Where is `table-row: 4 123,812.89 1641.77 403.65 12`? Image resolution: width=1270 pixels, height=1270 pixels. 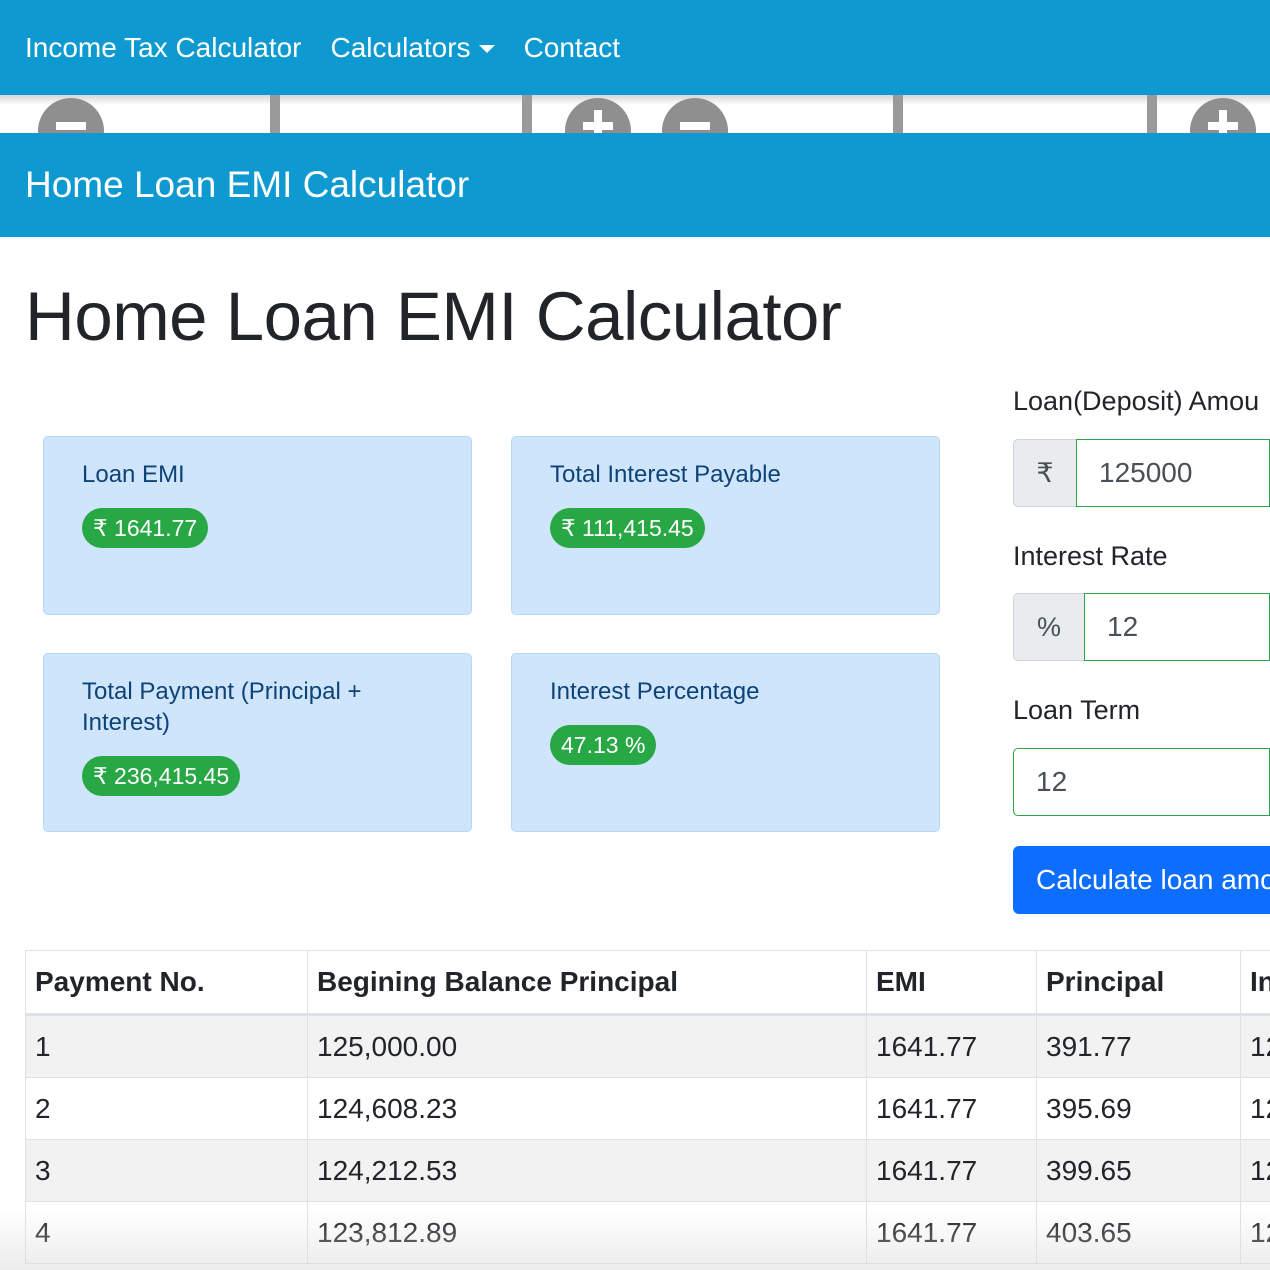 table-row: 4 123,812.89 1641.77 403.65 12 is located at coordinates (647, 1232).